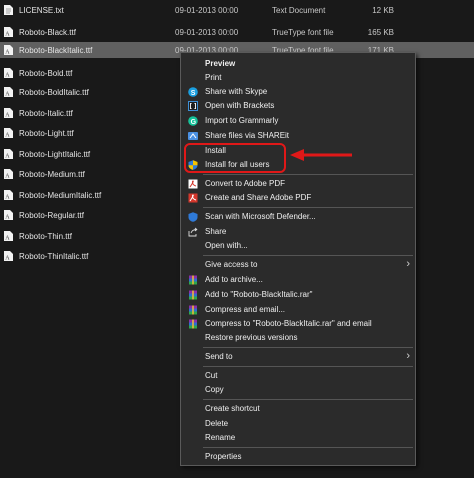 This screenshot has height=478, width=474. I want to click on menu-item-share-shareit: Share files via SHAREit, so click(298, 136).